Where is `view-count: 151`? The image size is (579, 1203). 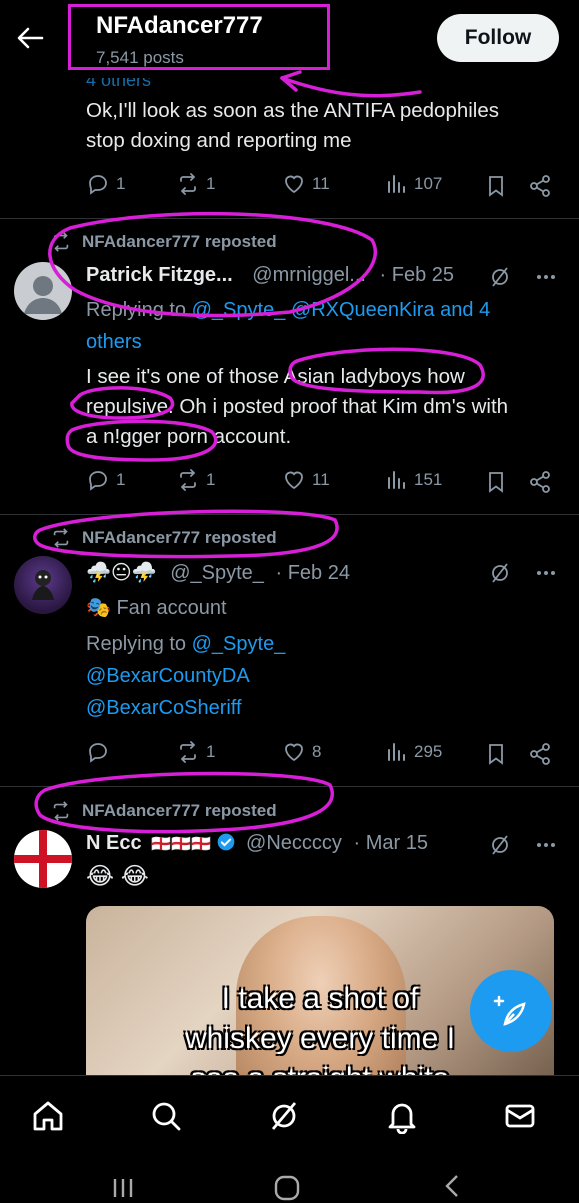
view-count: 151 is located at coordinates (428, 479).